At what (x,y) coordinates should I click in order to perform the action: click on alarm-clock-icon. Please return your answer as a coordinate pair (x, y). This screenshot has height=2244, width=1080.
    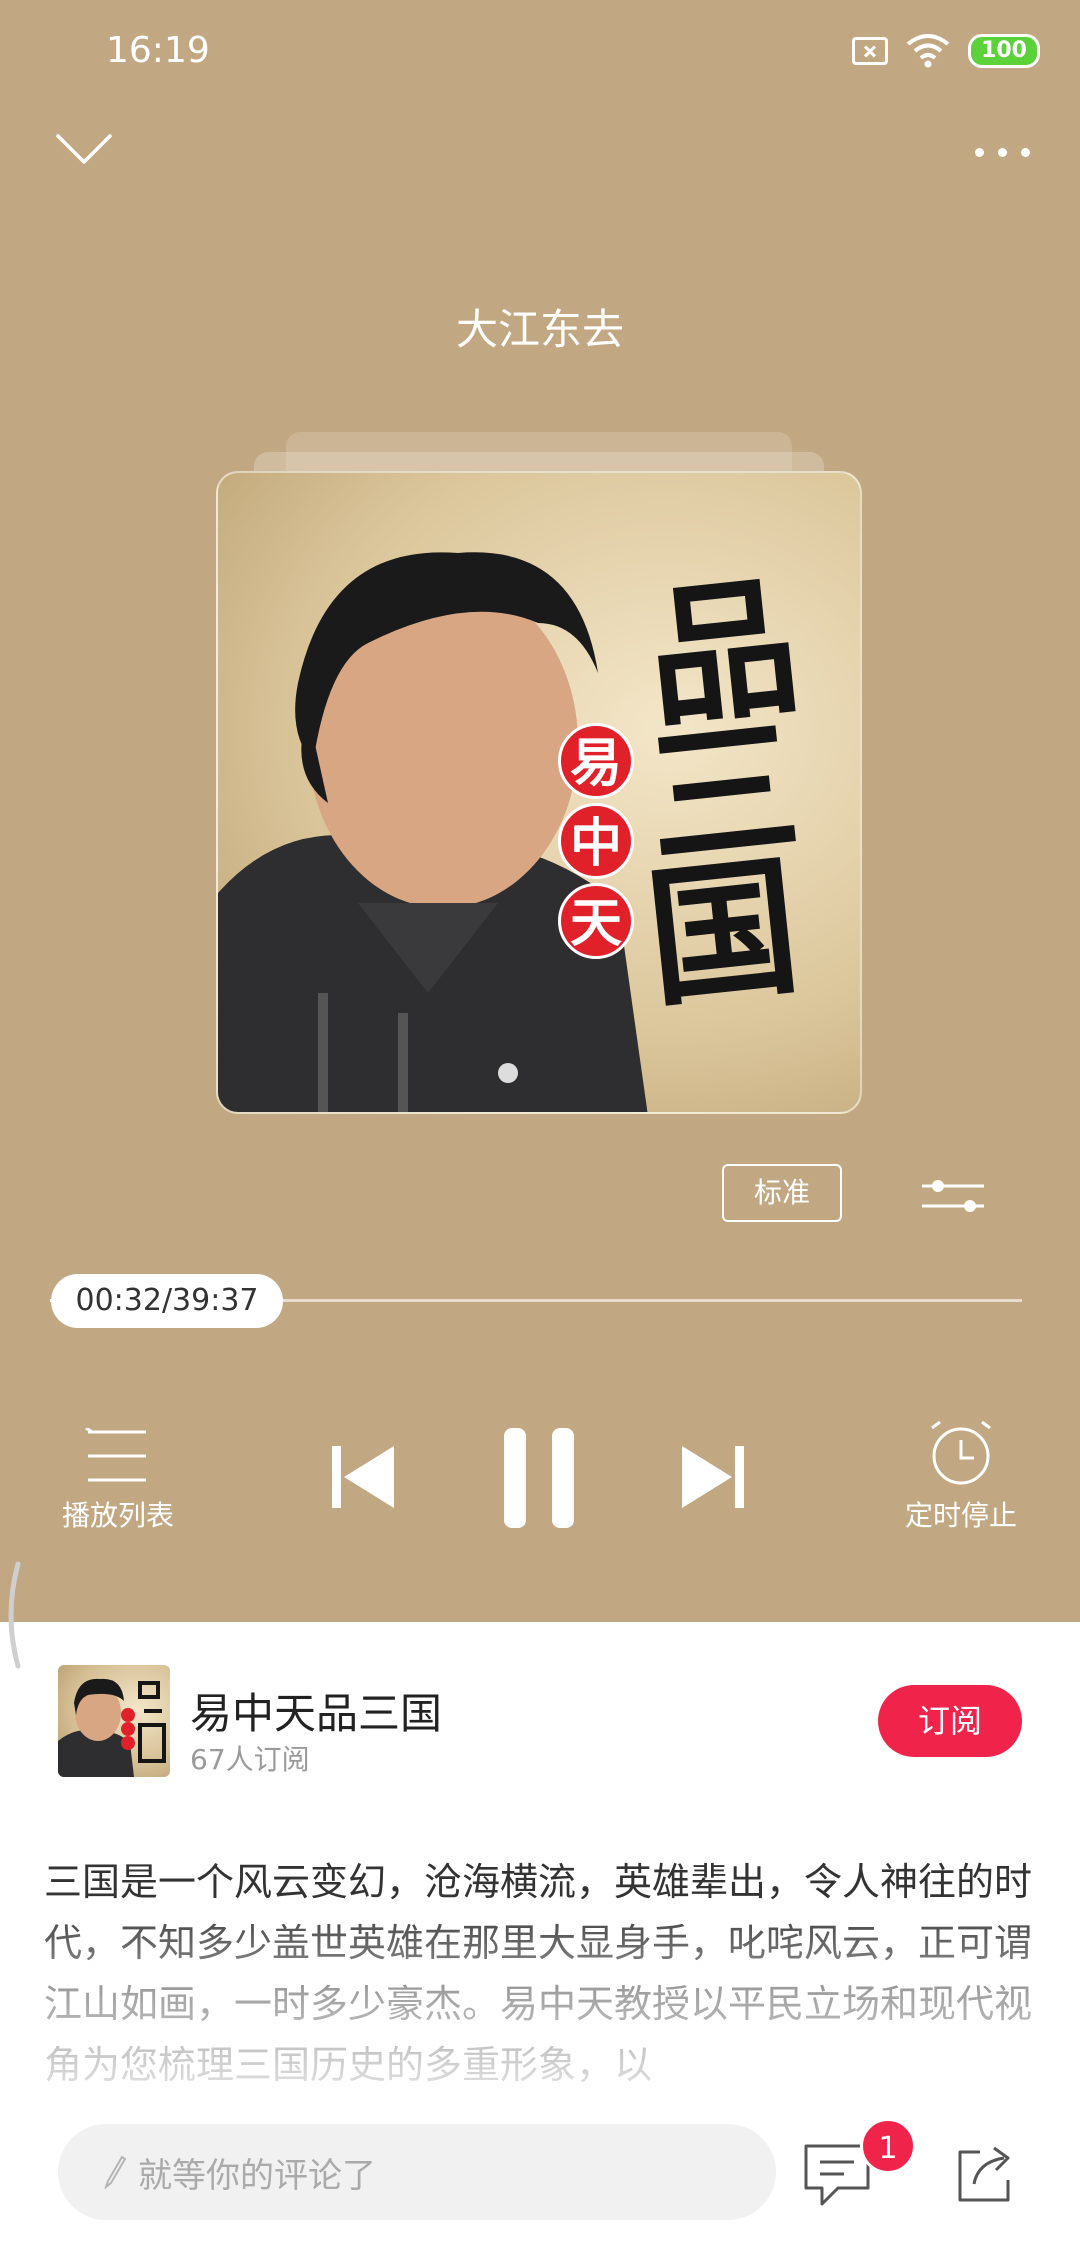
    Looking at the image, I should click on (961, 1452).